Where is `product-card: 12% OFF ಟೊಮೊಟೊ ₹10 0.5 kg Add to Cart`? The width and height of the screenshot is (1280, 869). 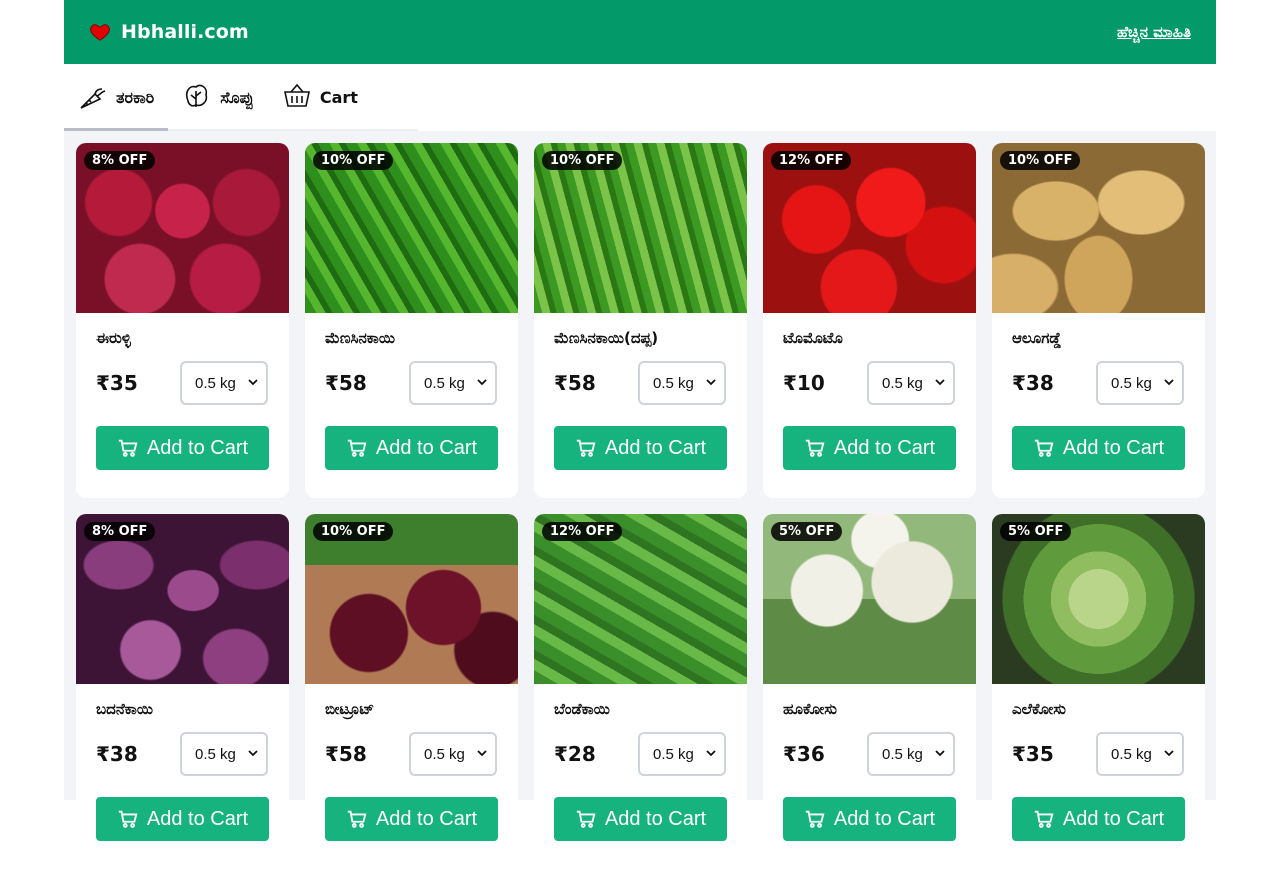 product-card: 12% OFF ಟೊಮೊಟೊ ₹10 0.5 kg Add to Cart is located at coordinates (869, 320).